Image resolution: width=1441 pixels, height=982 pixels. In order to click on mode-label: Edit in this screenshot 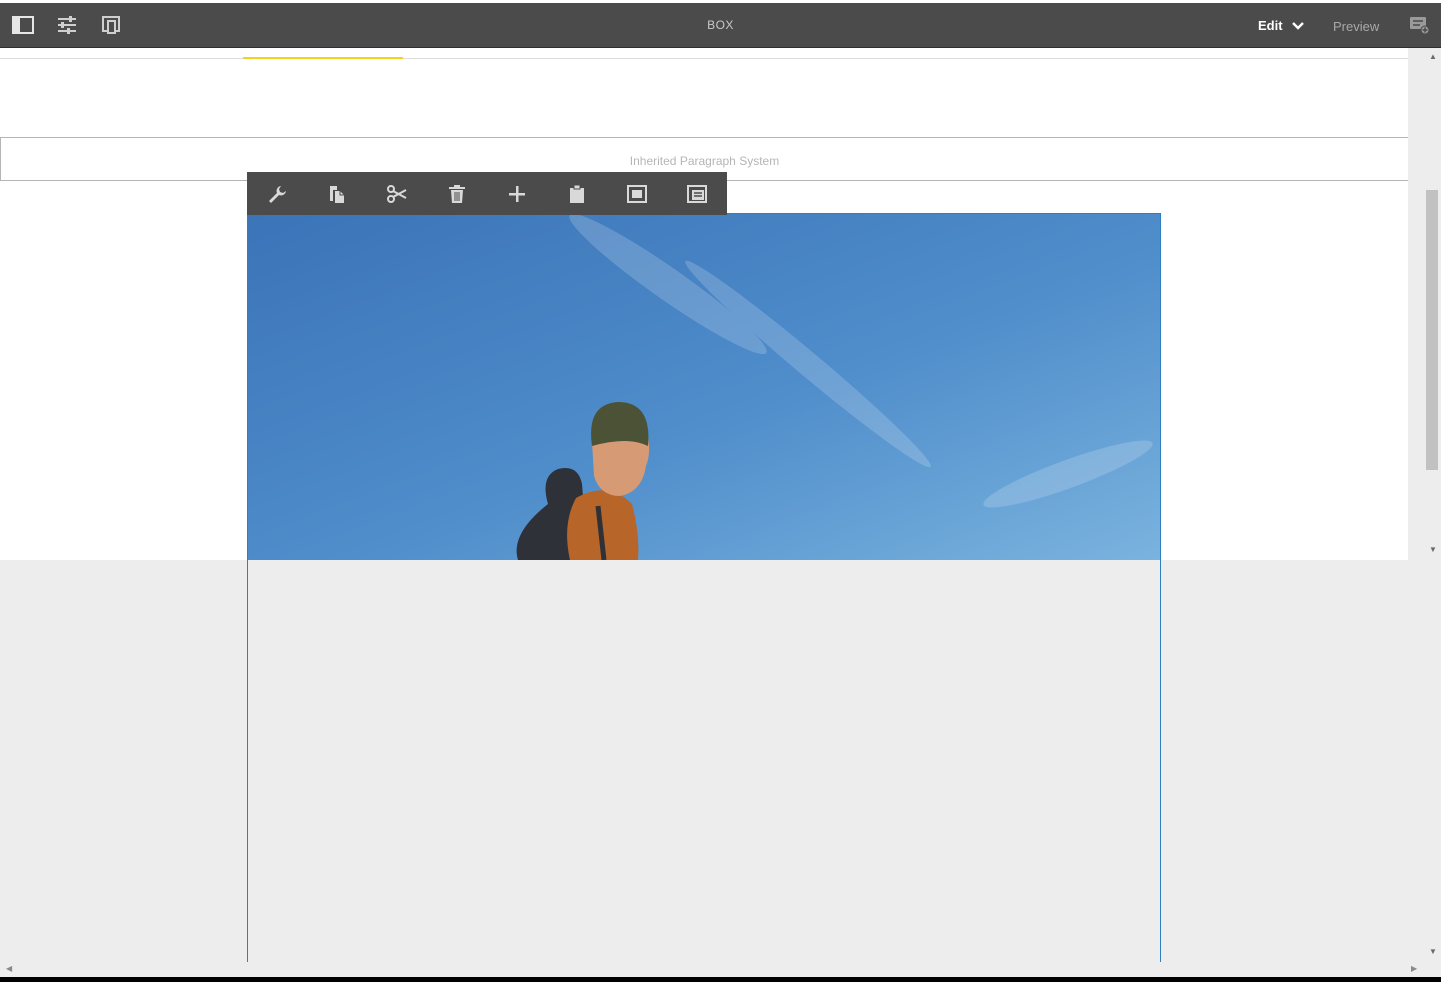, I will do `click(1270, 25)`.